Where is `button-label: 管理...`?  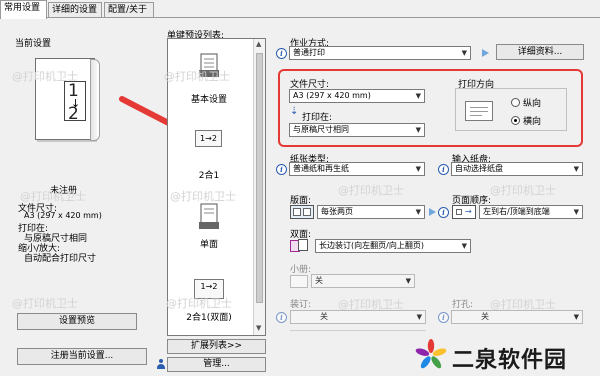
button-label: 管理... is located at coordinates (216, 364).